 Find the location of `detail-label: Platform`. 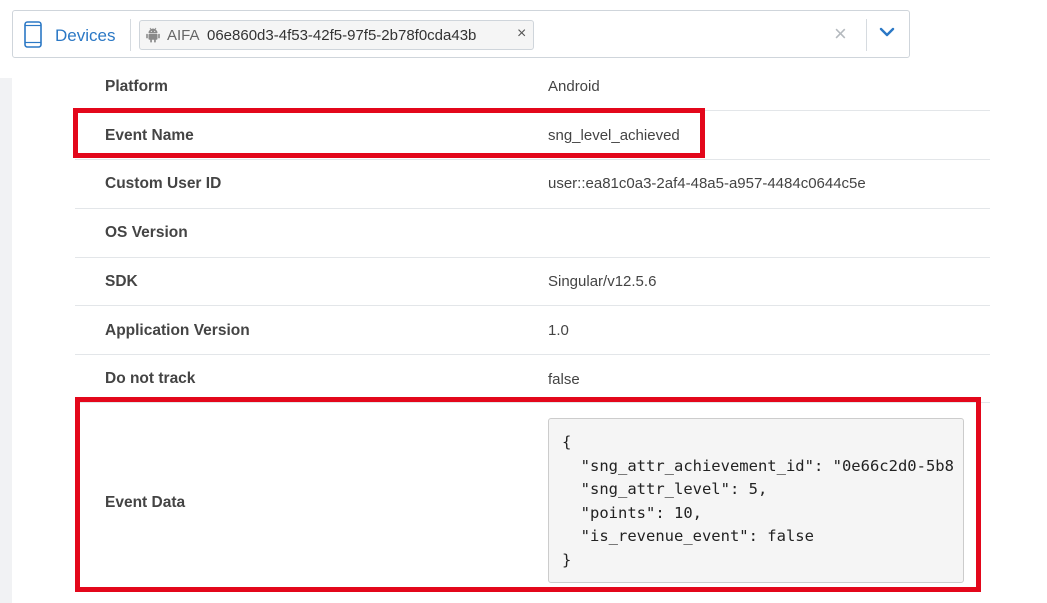

detail-label: Platform is located at coordinates (136, 86).